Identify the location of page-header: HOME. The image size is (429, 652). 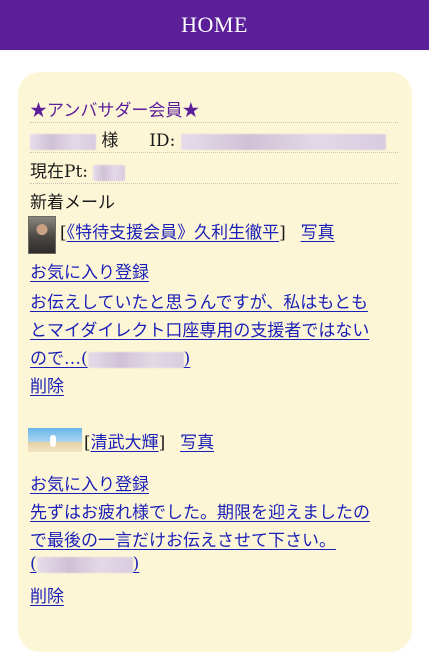
(214, 25).